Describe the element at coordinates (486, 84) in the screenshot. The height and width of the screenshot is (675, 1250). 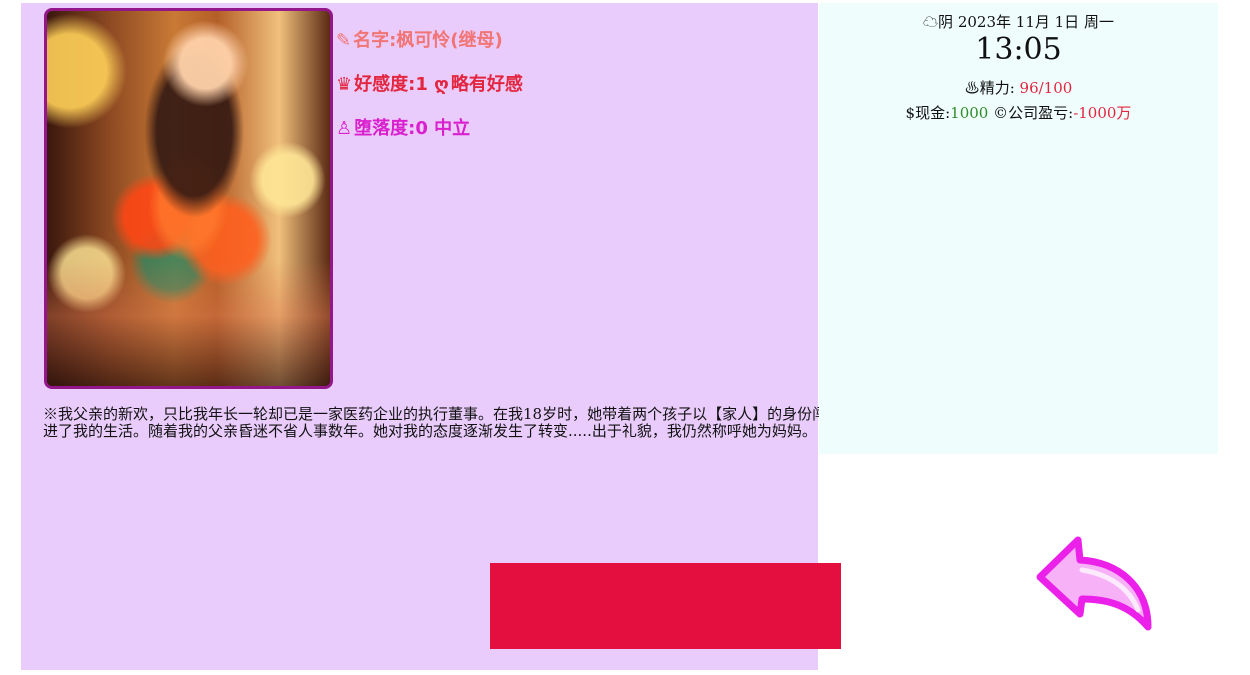
I see `affection-status: 略有好感` at that location.